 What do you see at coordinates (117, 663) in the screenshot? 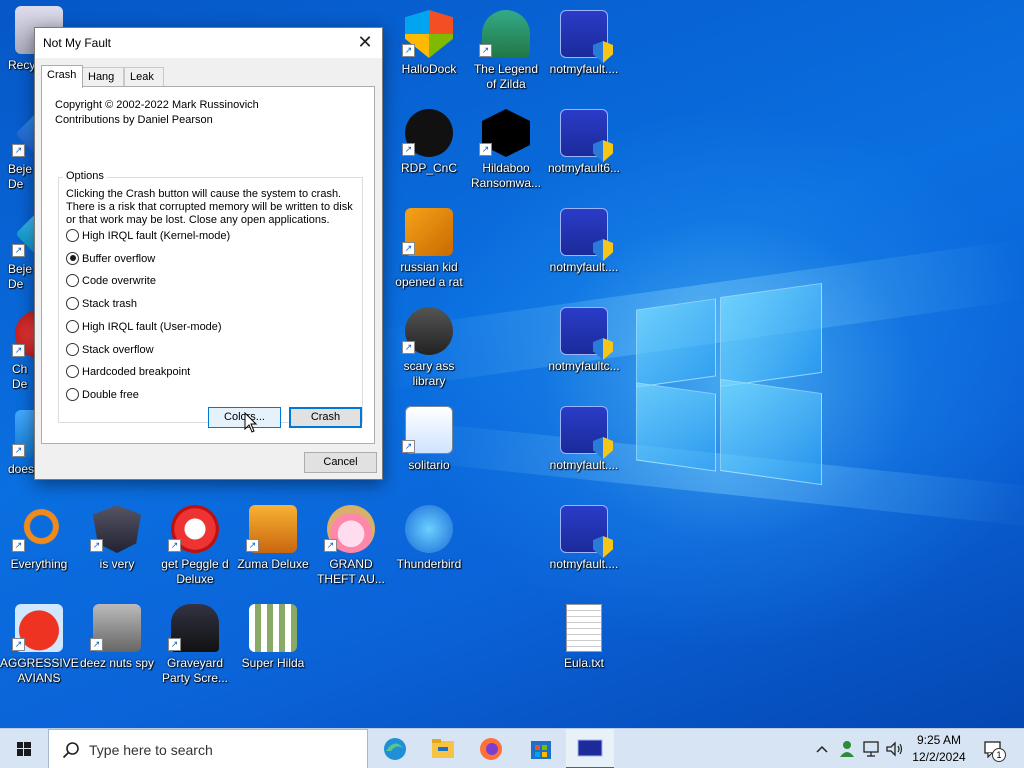
I see `desktop-icon-label: deez nuts spy` at bounding box center [117, 663].